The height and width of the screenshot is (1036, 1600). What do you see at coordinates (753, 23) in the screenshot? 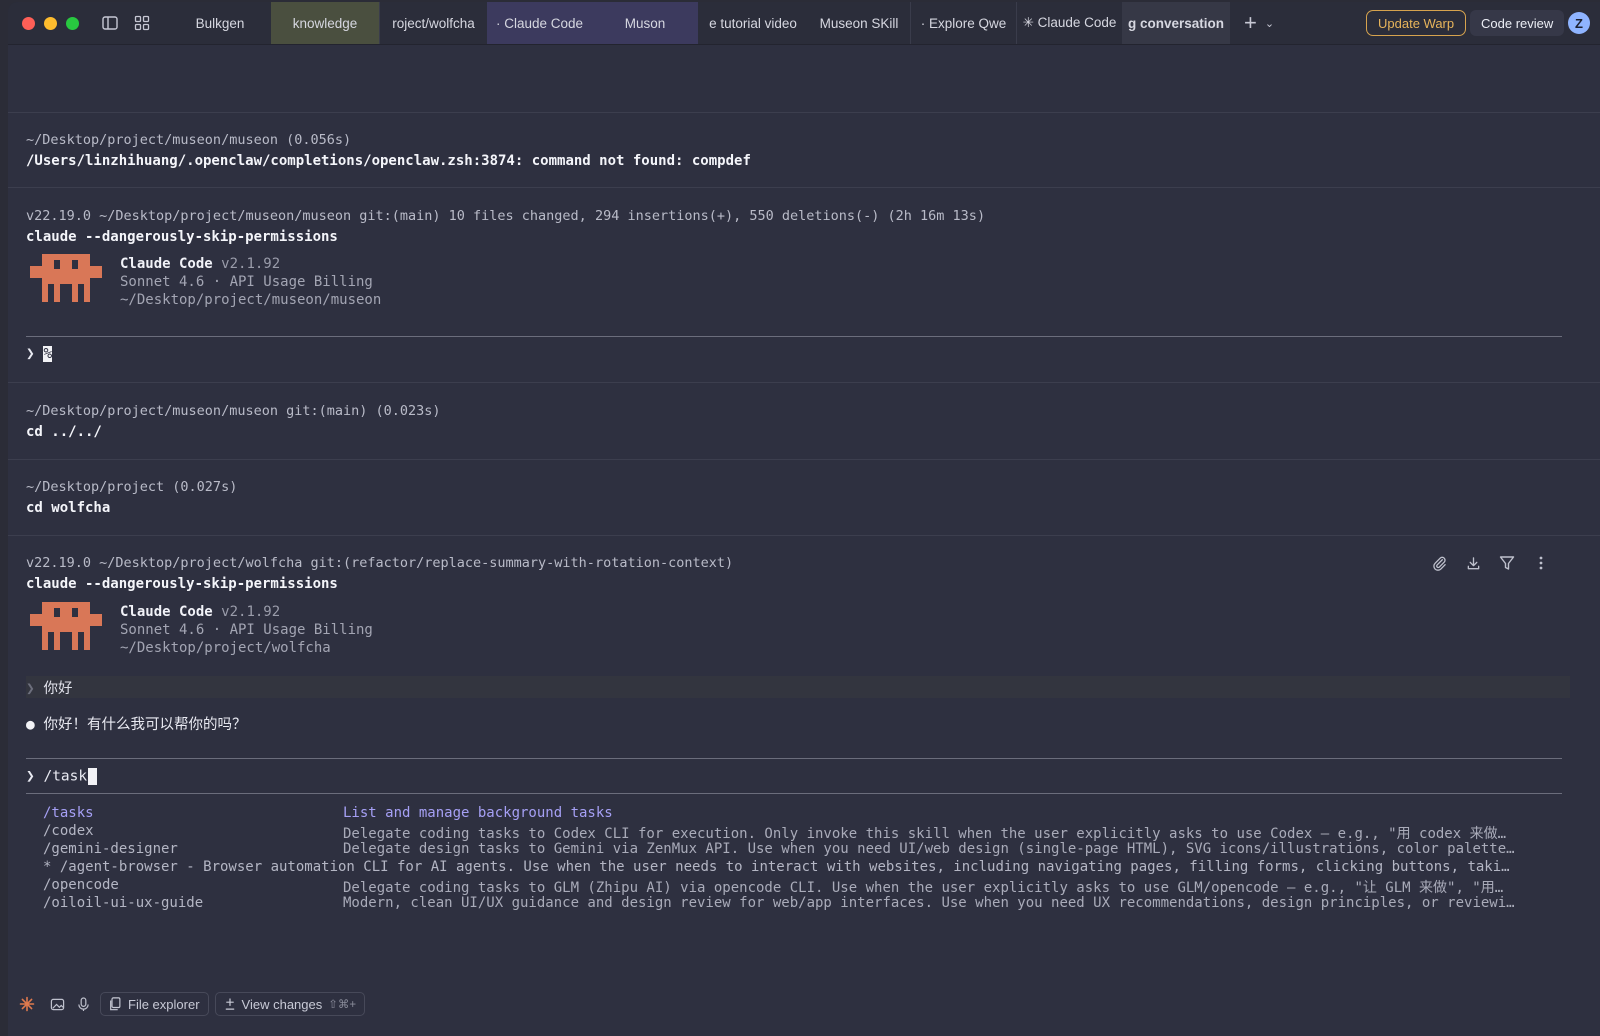
I see `tab-tutorial-video: e tutorial video` at bounding box center [753, 23].